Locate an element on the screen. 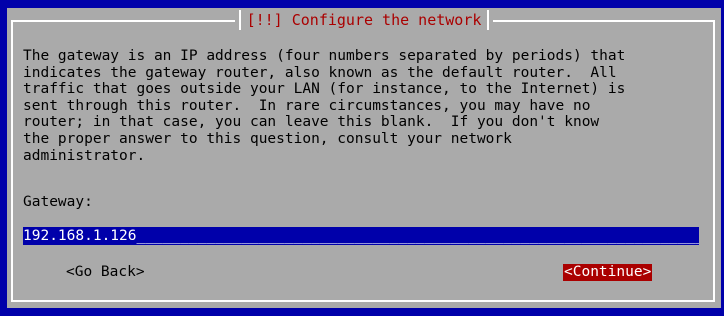  dialog-title-bar: [!!] Configure the network is located at coordinates (364, 20).